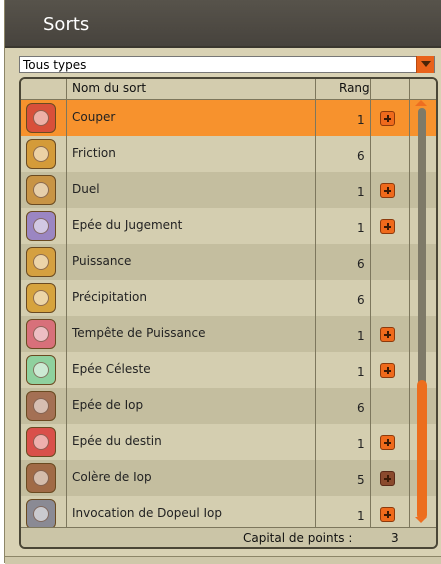 The height and width of the screenshot is (564, 441). What do you see at coordinates (228, 334) in the screenshot?
I see `spell-row: Tempête de Puissance 1` at bounding box center [228, 334].